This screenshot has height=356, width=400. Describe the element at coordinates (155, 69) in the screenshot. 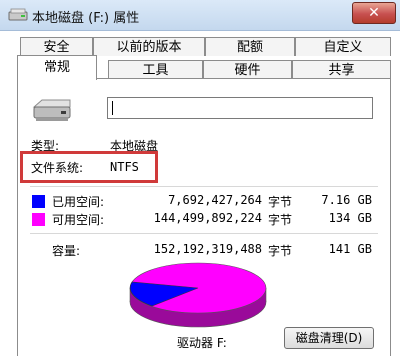

I see `tab-tools: 工具` at that location.